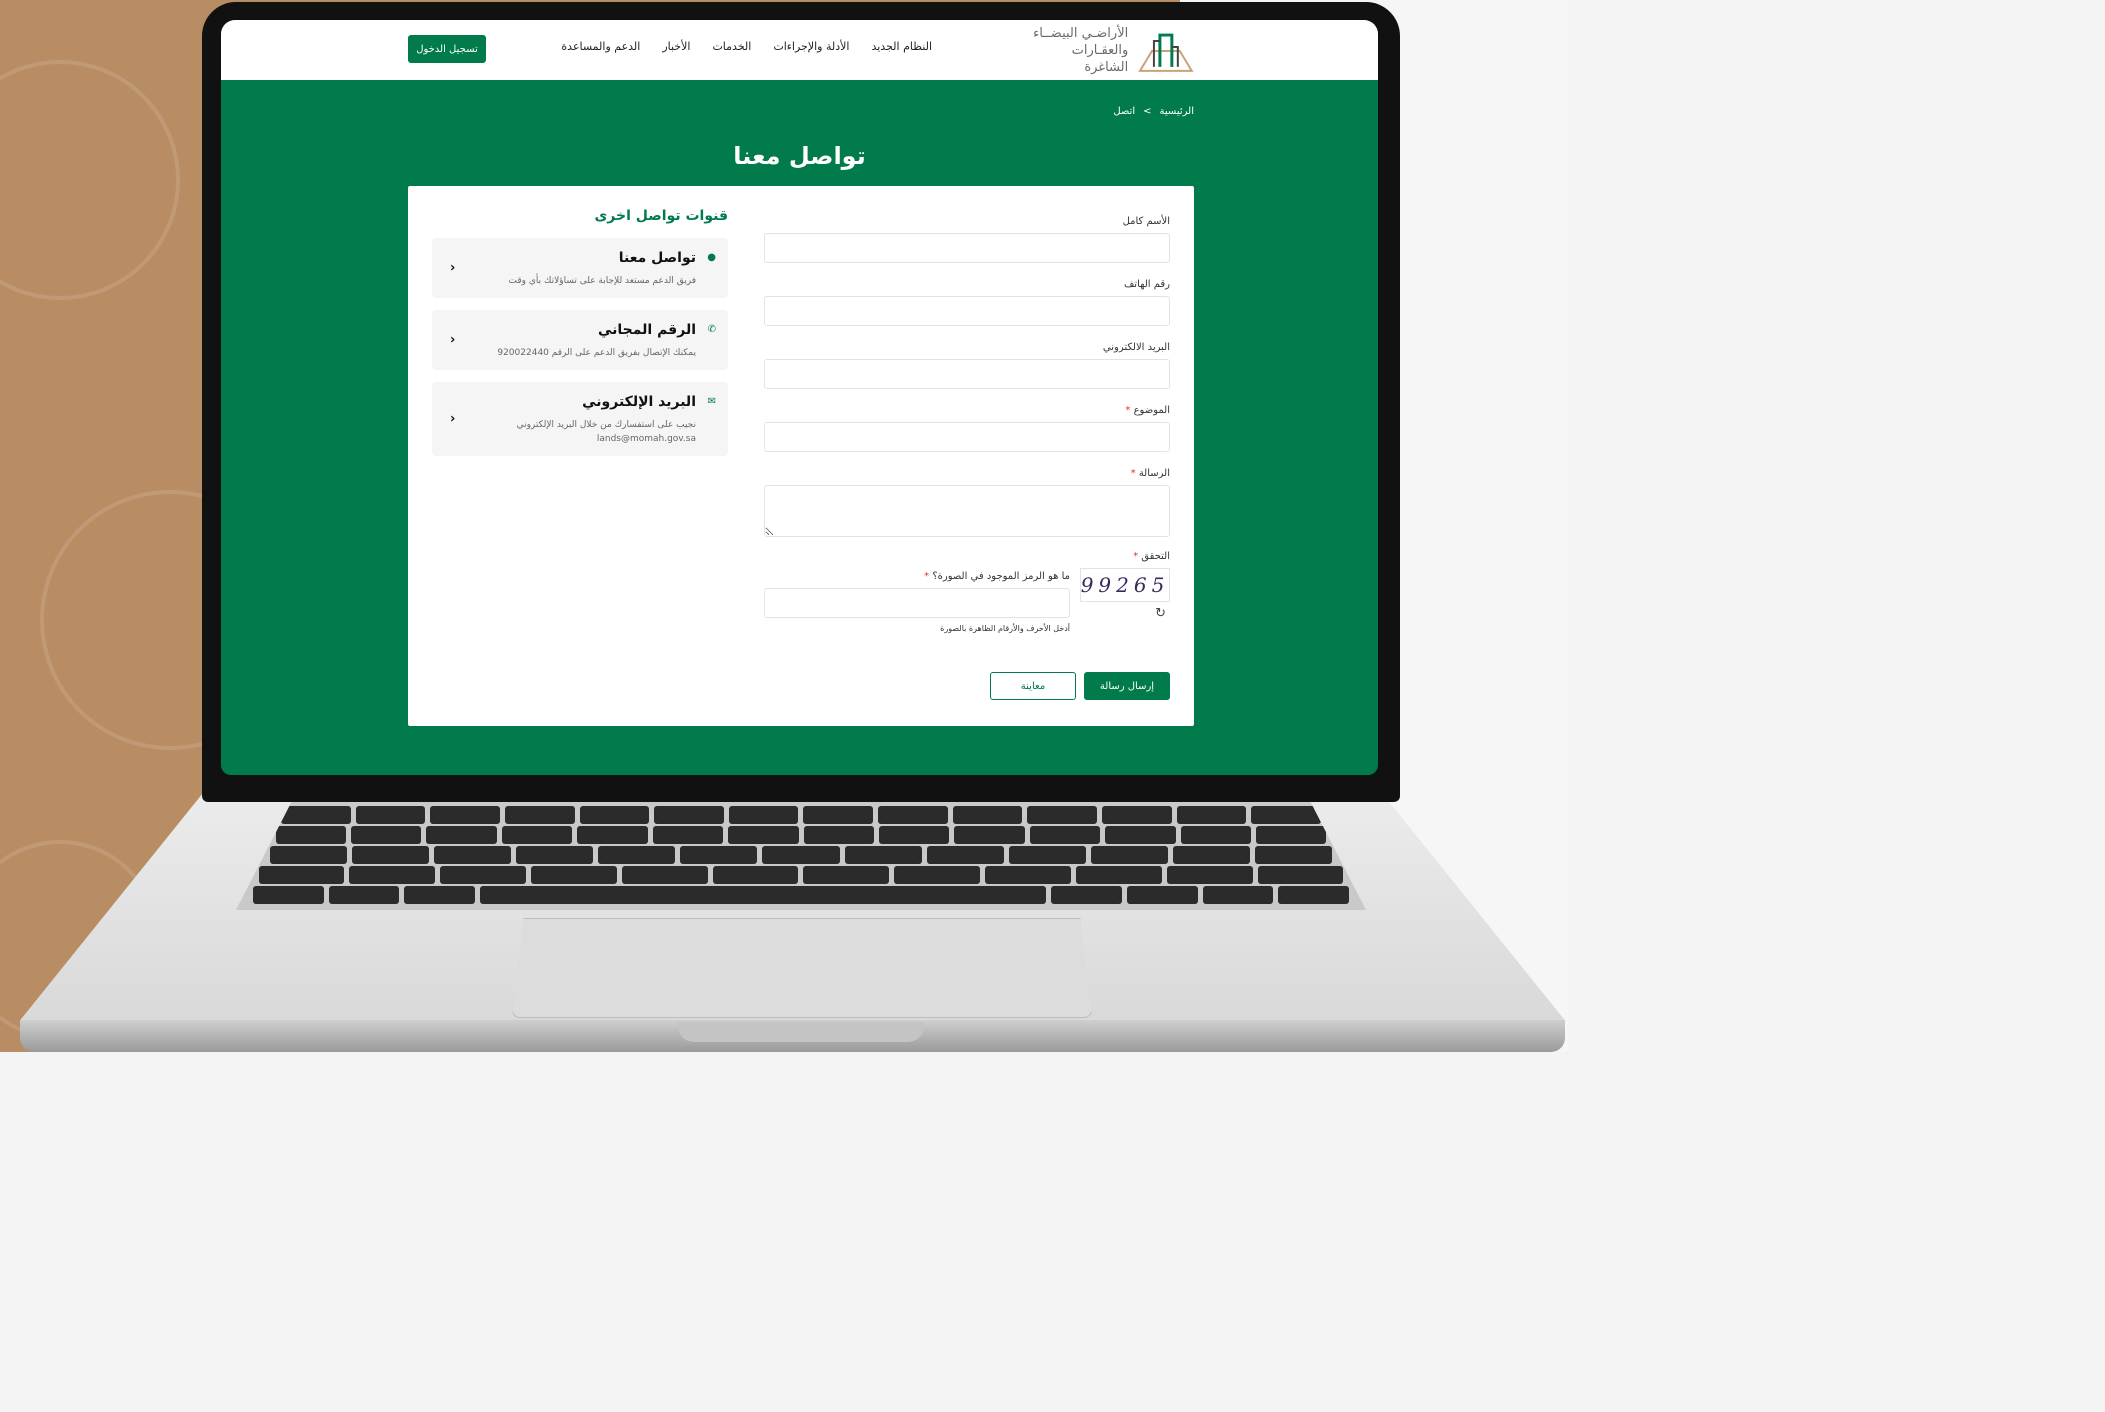 The width and height of the screenshot is (2105, 1412). What do you see at coordinates (799, 156) in the screenshot?
I see `page-title: تواصل معنا` at bounding box center [799, 156].